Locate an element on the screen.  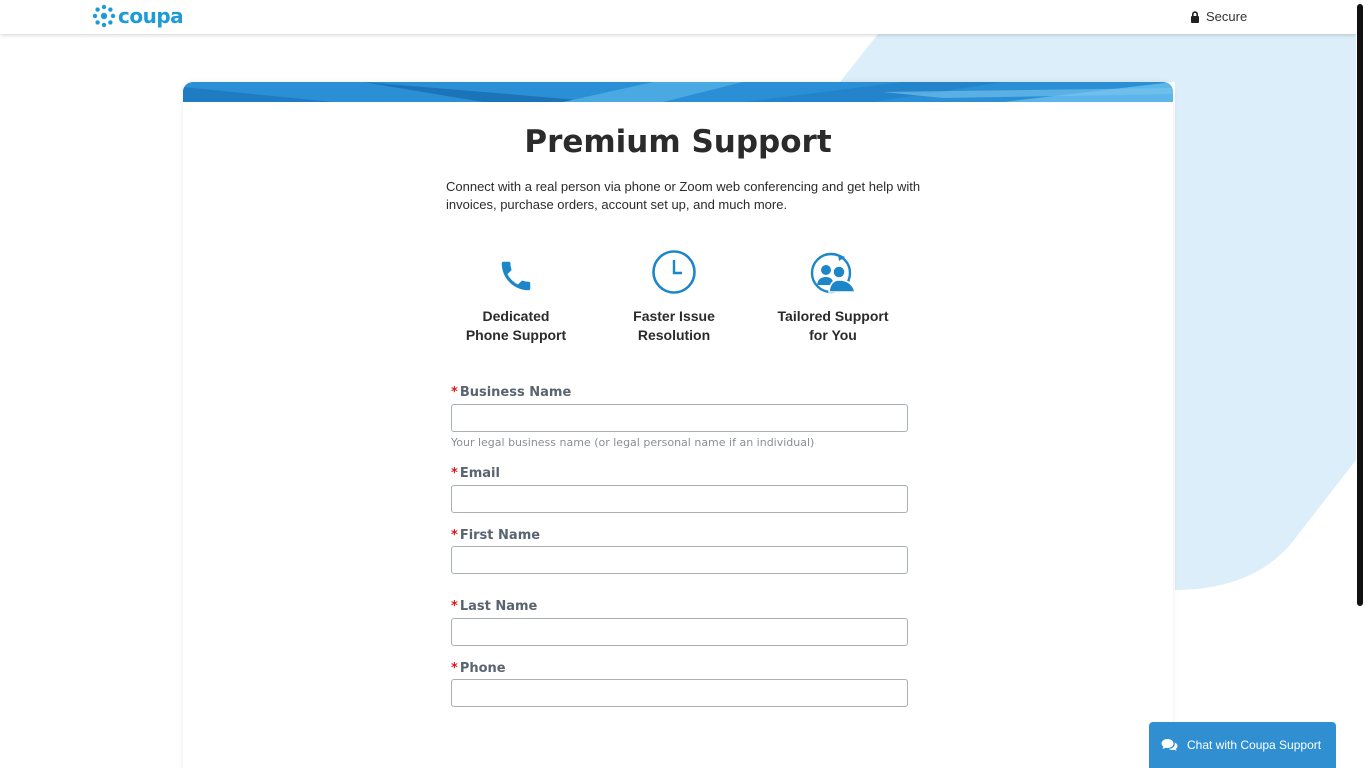
email-label: * Email is located at coordinates (475, 473).